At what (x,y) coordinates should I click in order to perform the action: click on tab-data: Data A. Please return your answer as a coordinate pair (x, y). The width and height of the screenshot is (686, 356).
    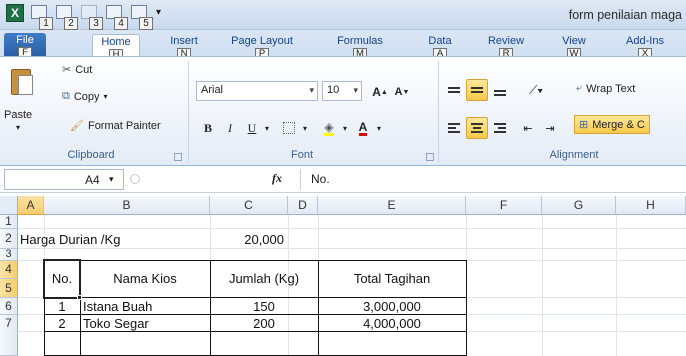
    Looking at the image, I should click on (440, 47).